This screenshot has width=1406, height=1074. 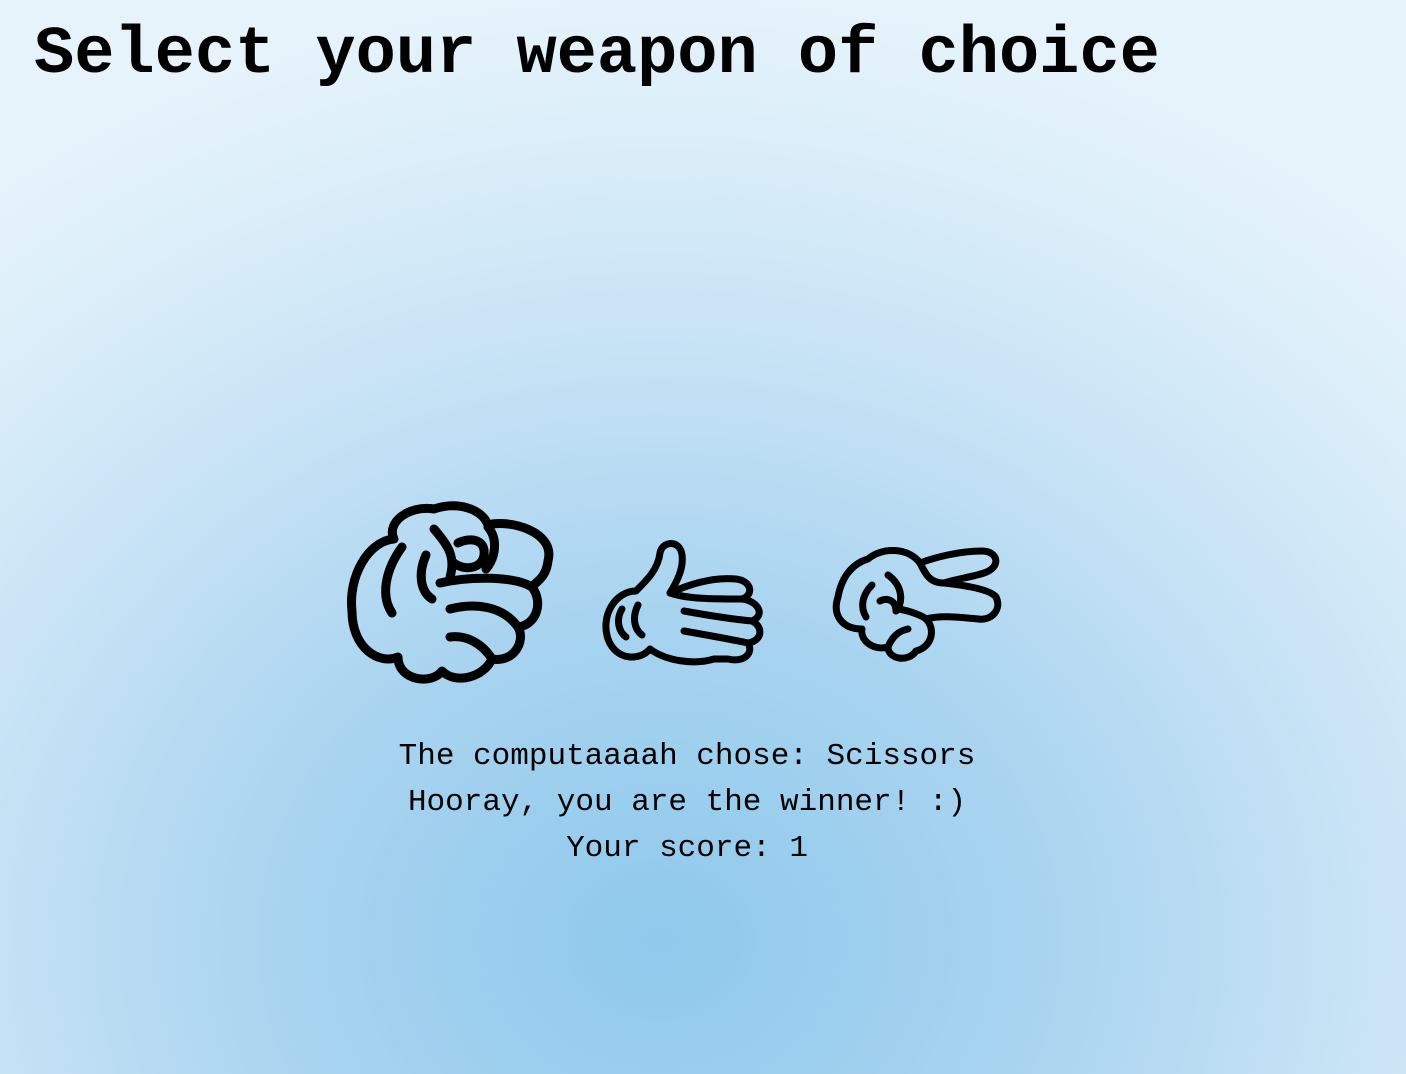 I want to click on computer-choice-label: The computaaaah chose:, so click(x=603, y=756).